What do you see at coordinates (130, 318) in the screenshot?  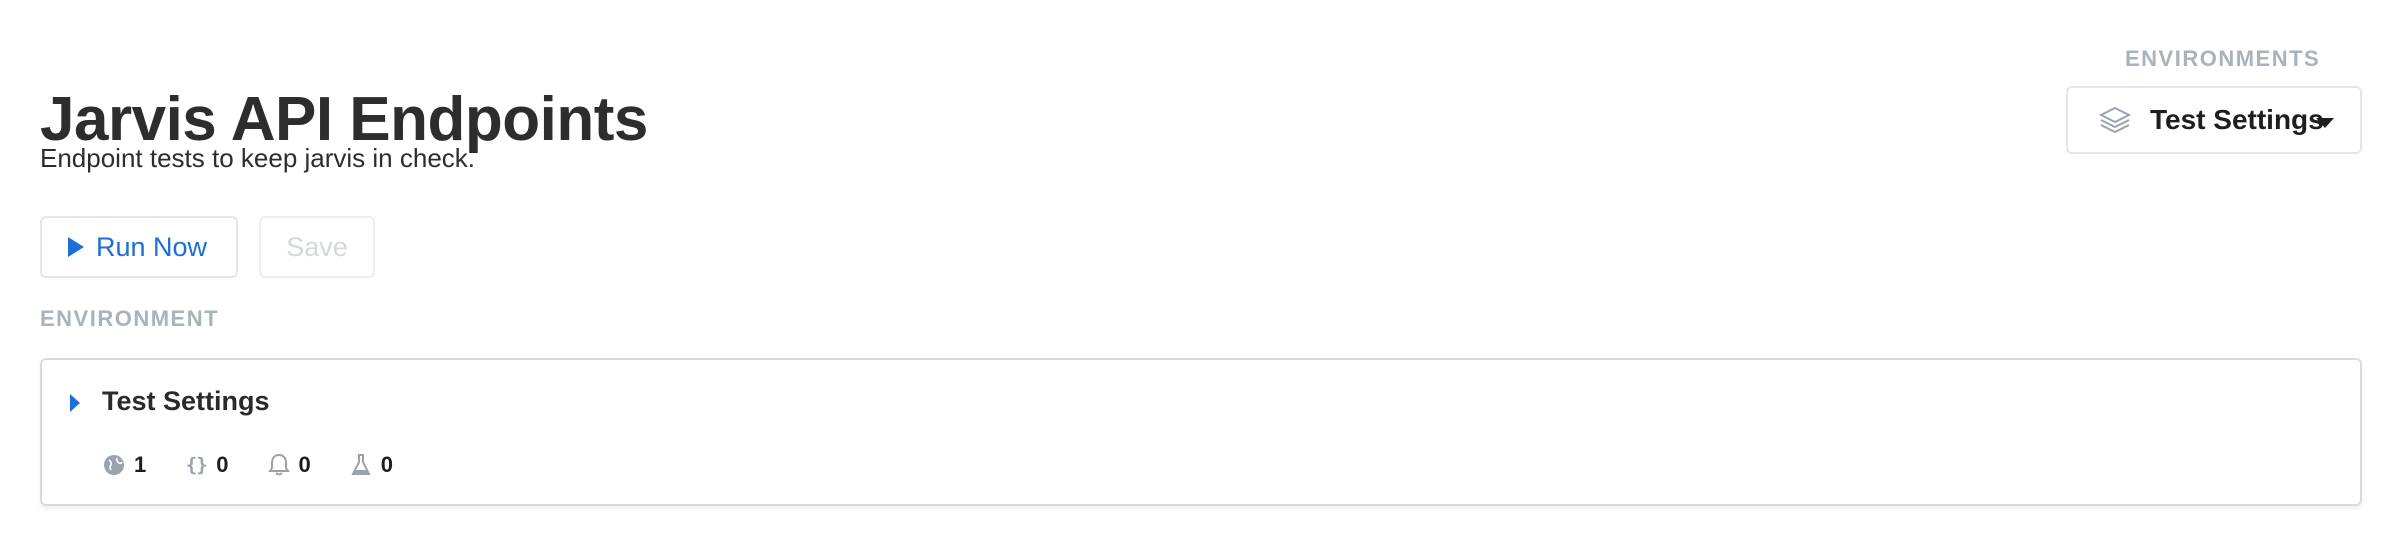 I see `environment-section-label: ENVIRONMENT` at bounding box center [130, 318].